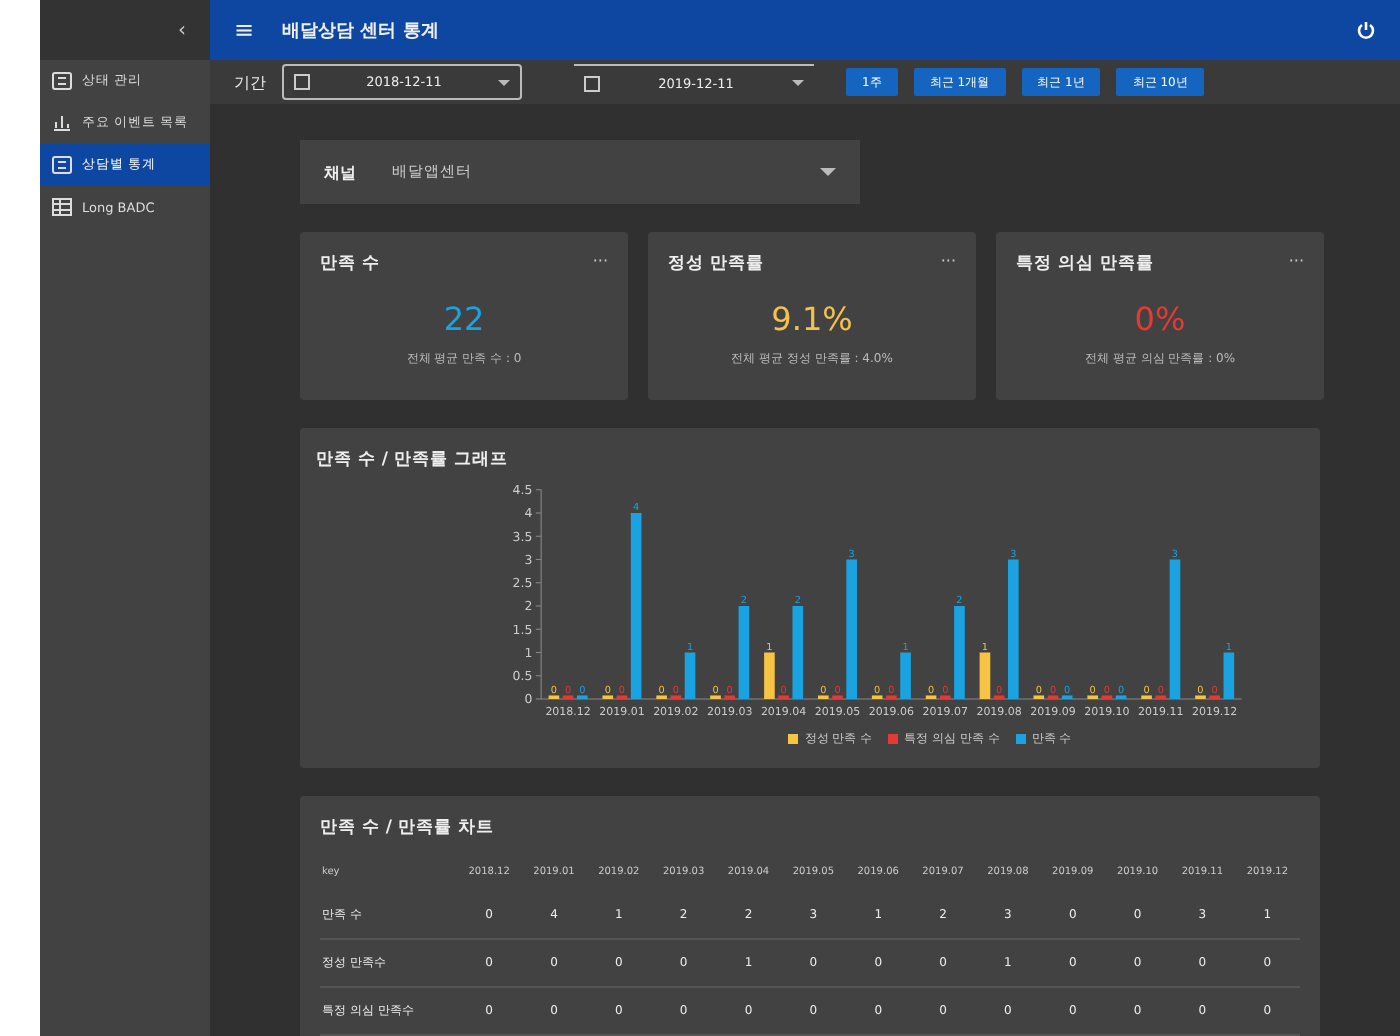  I want to click on card-title: 특정 의심 만족률, so click(1085, 264).